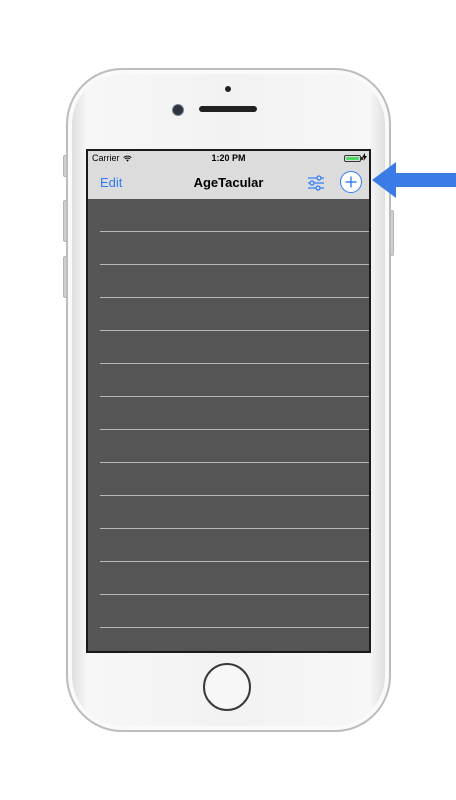  Describe the element at coordinates (178, 110) in the screenshot. I see `front-camera-icon` at that location.